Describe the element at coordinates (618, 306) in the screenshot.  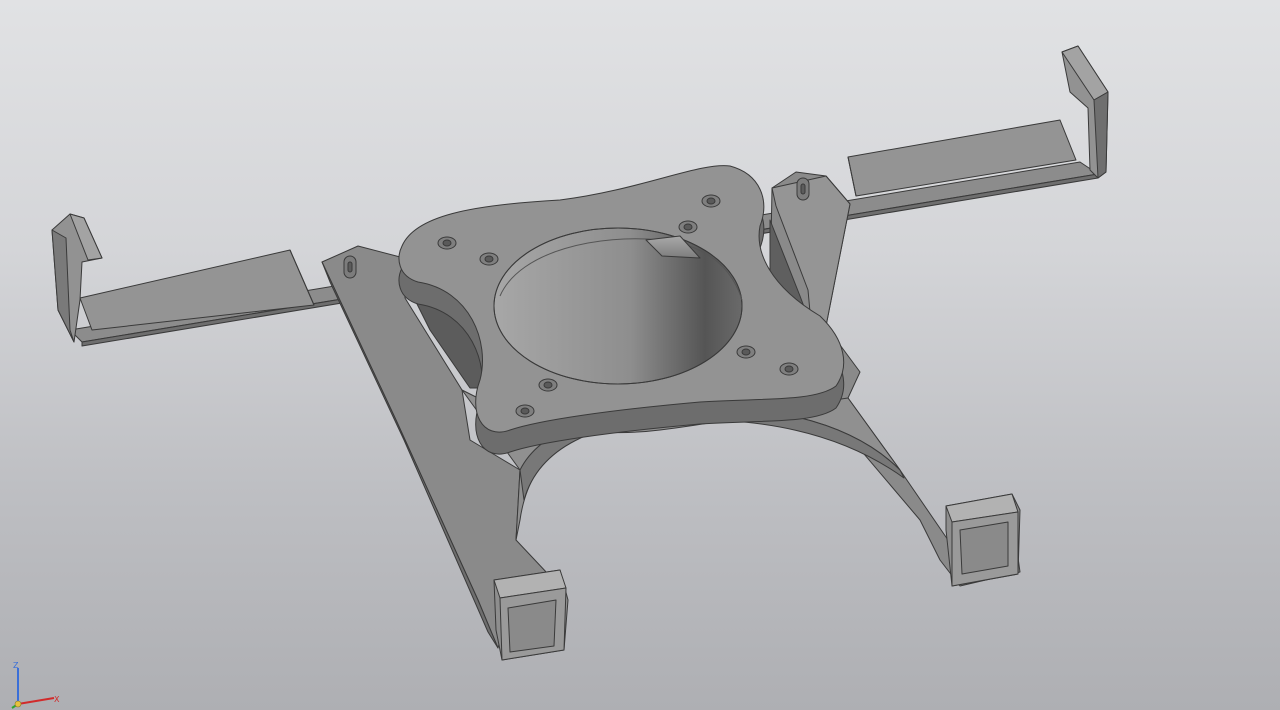
I see `center-hole` at that location.